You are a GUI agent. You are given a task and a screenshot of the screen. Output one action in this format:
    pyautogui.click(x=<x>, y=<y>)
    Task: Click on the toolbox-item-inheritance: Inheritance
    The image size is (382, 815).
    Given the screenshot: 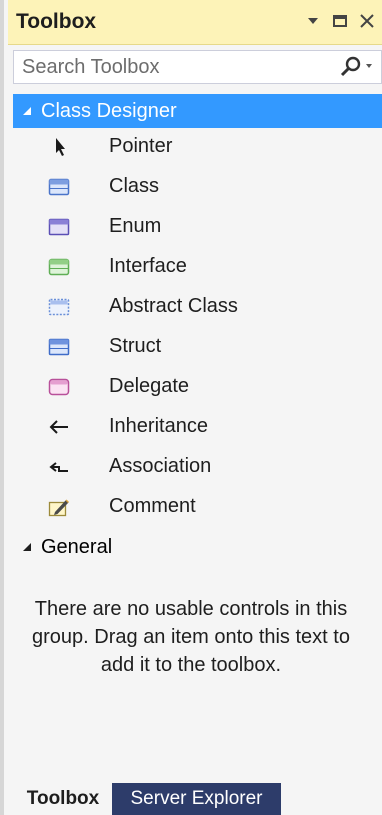 What is the action you would take?
    pyautogui.click(x=197, y=427)
    